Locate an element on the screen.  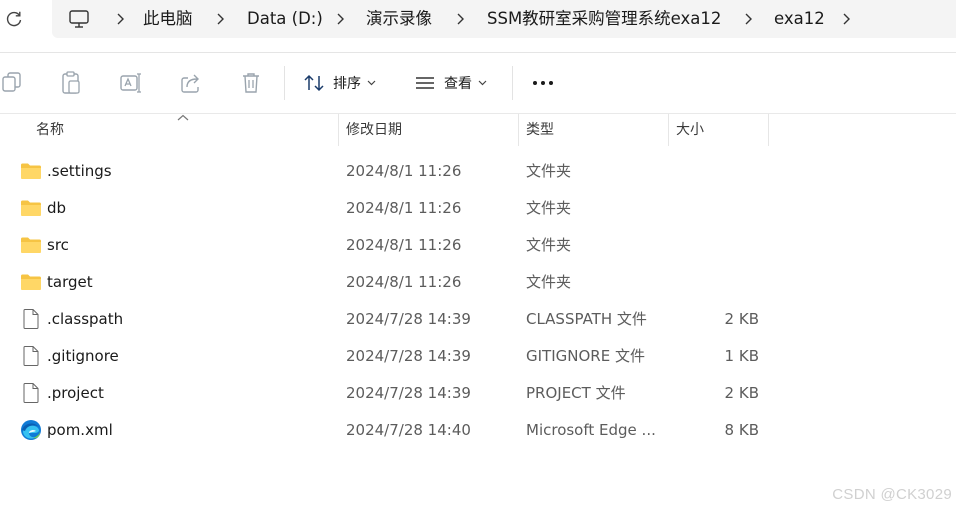
delete-icon is located at coordinates (251, 83).